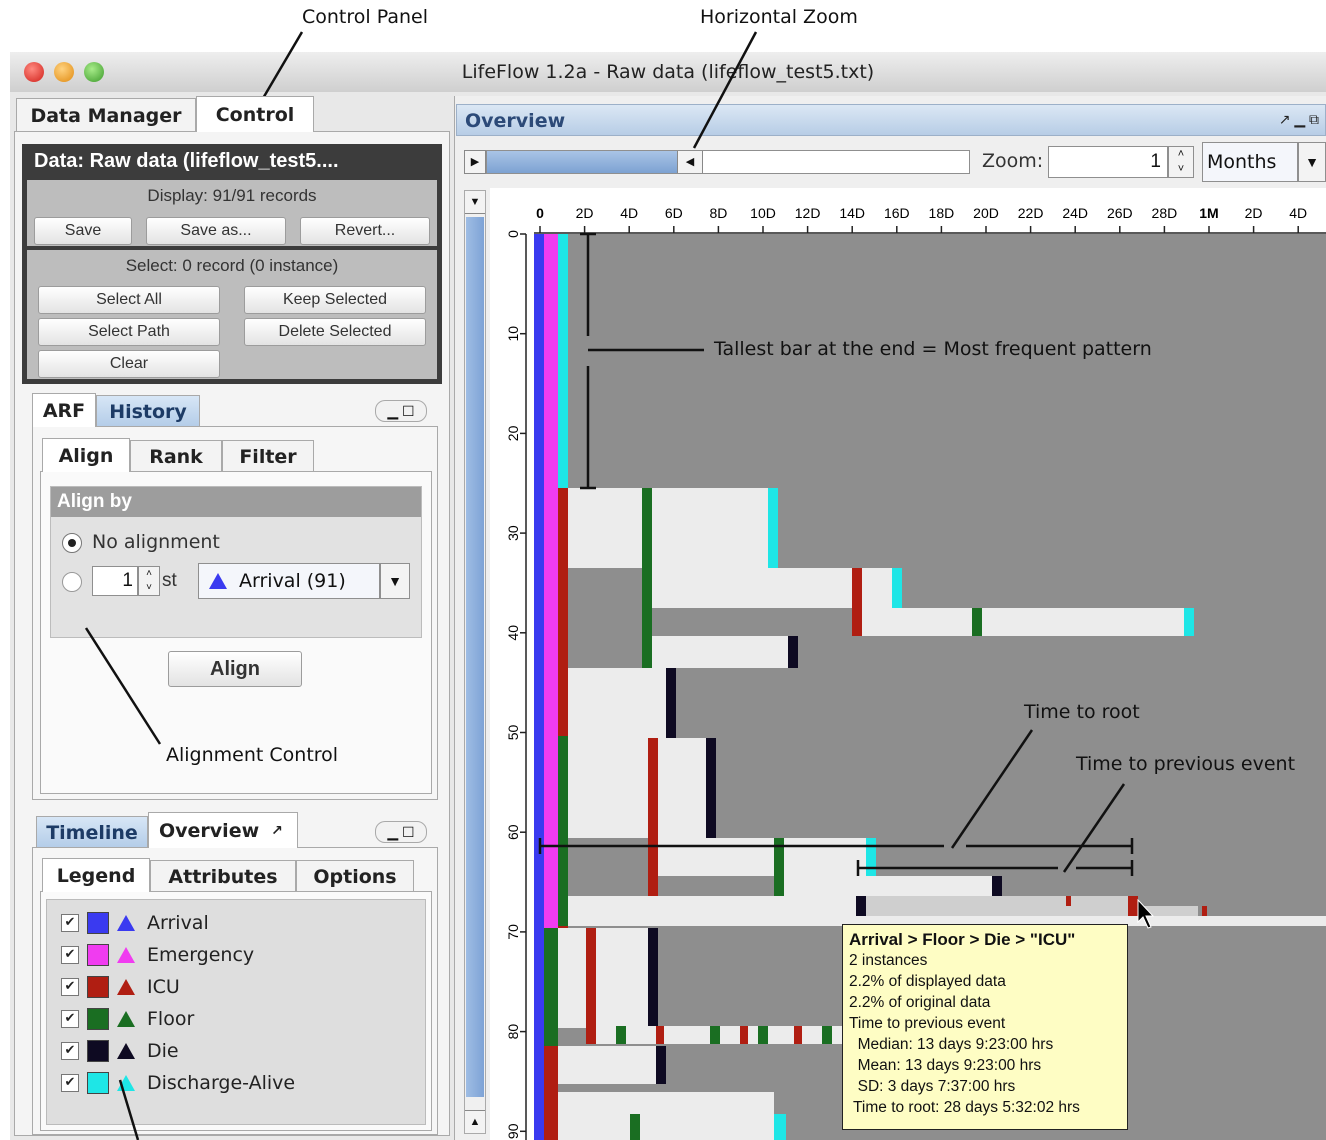  What do you see at coordinates (690, 162) in the screenshot?
I see `zoom-slider-handle: ◀` at bounding box center [690, 162].